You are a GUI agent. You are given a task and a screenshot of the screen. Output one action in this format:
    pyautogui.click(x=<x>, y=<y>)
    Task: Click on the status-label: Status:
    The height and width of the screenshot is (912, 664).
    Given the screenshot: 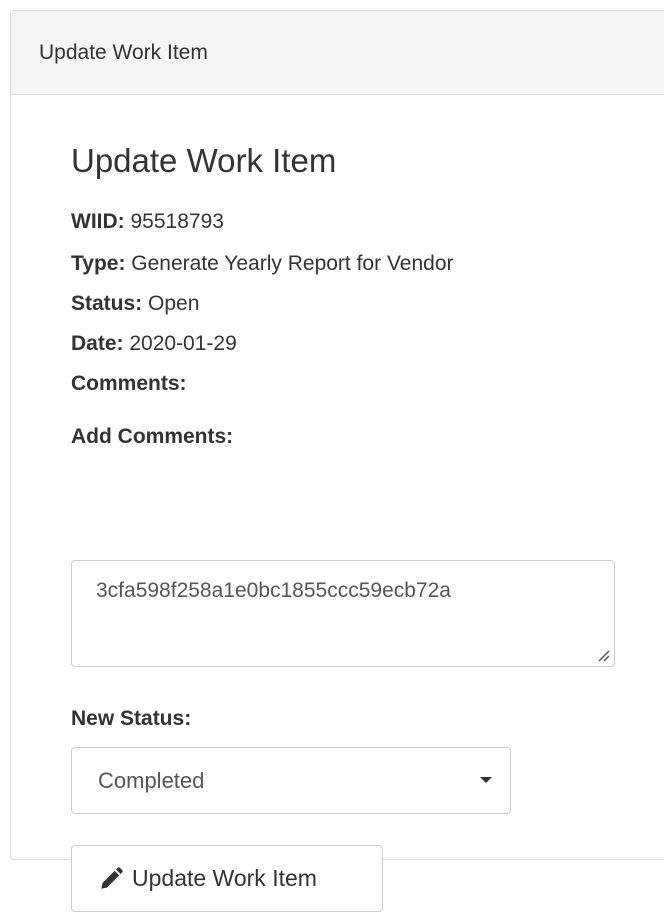 What is the action you would take?
    pyautogui.click(x=107, y=303)
    